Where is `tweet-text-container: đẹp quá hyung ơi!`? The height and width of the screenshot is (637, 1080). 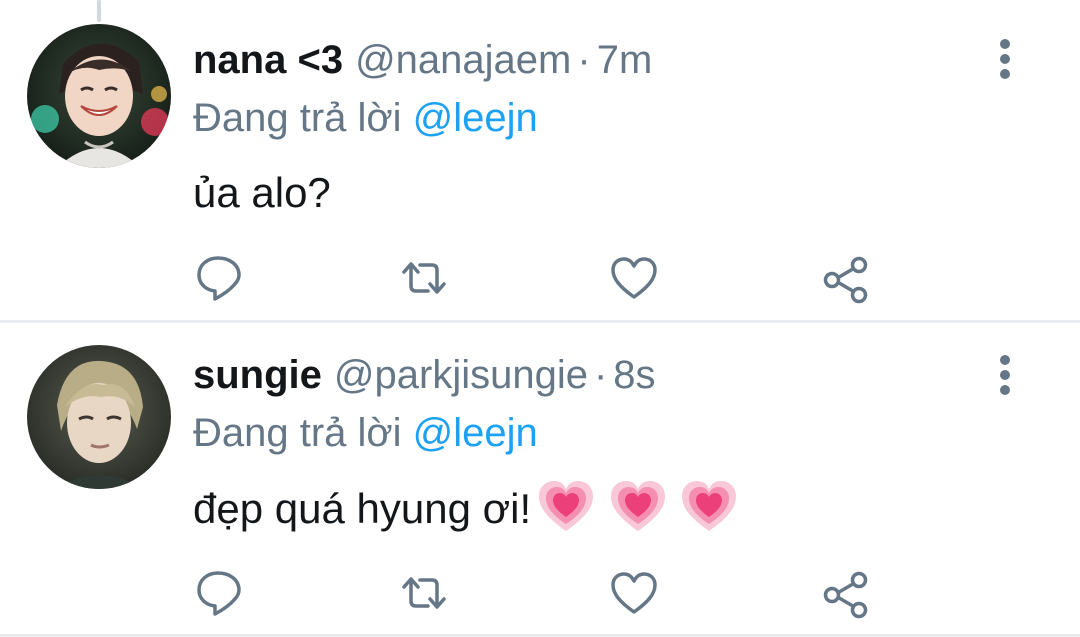 tweet-text-container: đẹp quá hyung ơi! is located at coordinates (466, 512).